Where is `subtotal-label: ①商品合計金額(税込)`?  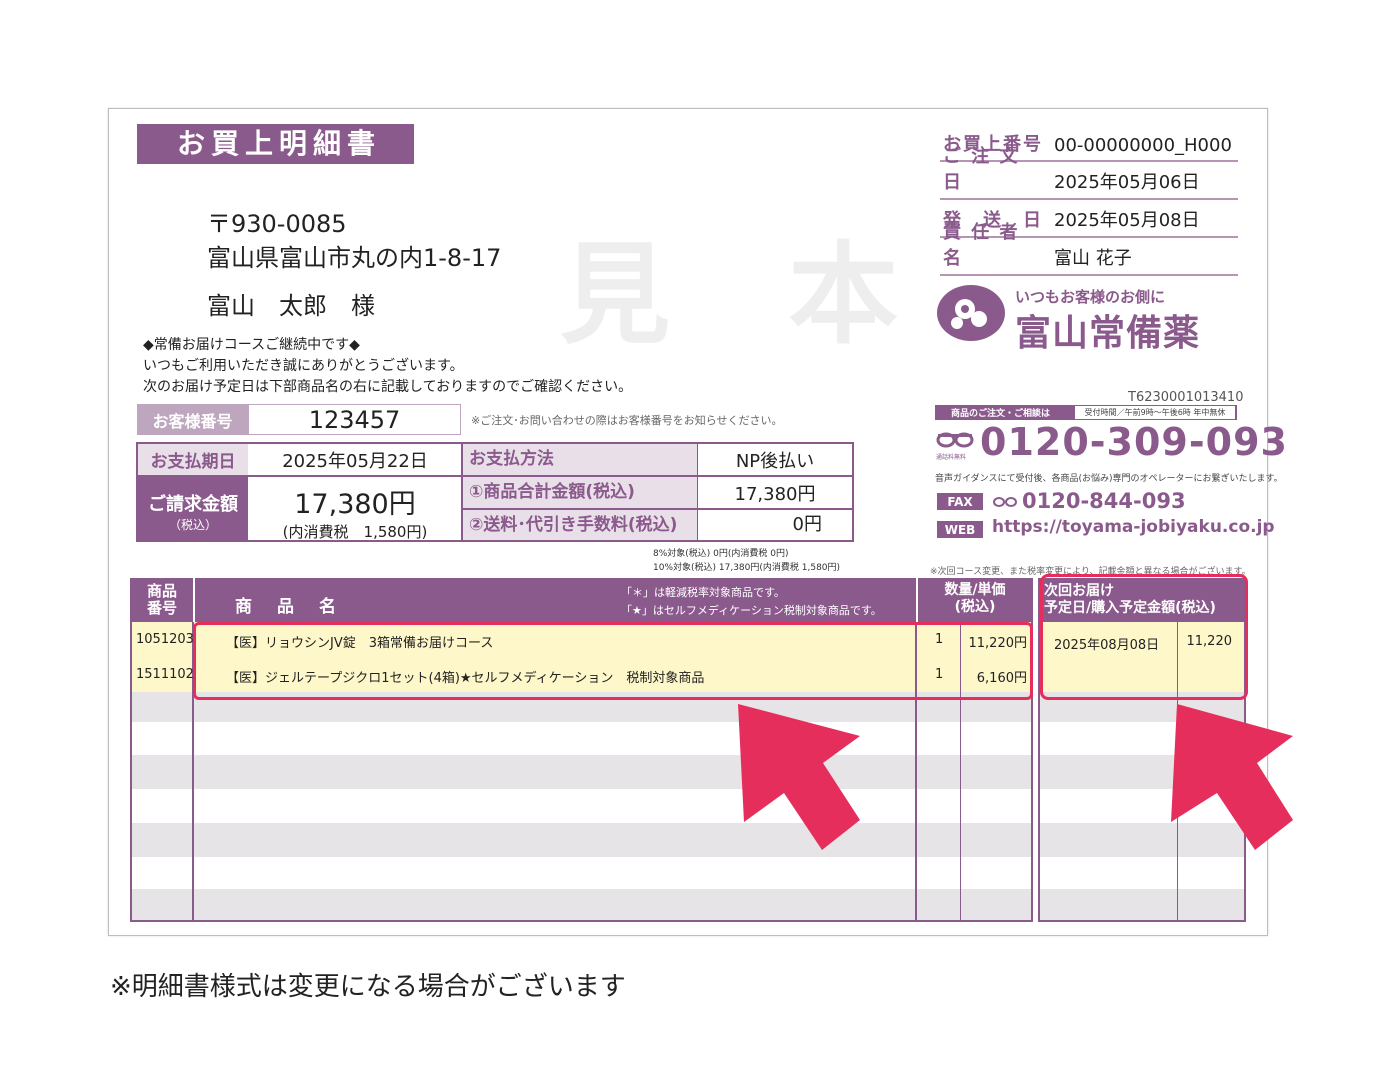
subtotal-label: ①商品合計金額(税込) is located at coordinates (580, 492).